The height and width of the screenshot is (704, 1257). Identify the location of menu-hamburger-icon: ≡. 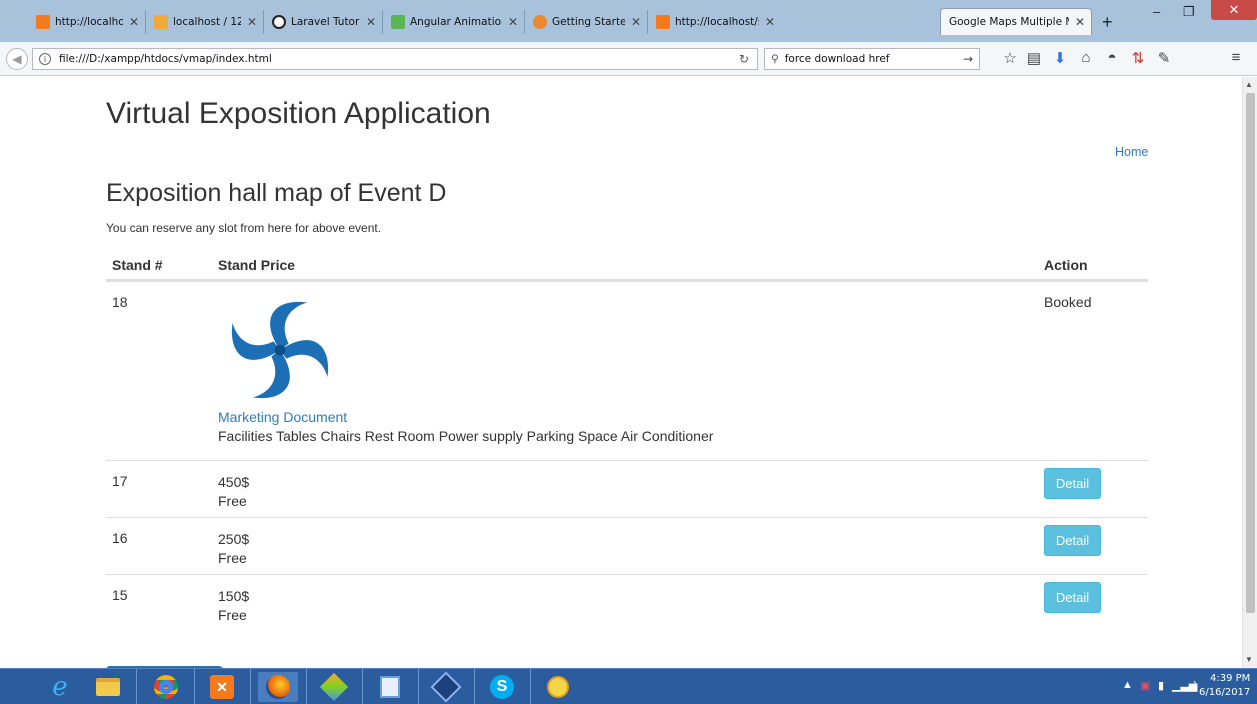
(1236, 57).